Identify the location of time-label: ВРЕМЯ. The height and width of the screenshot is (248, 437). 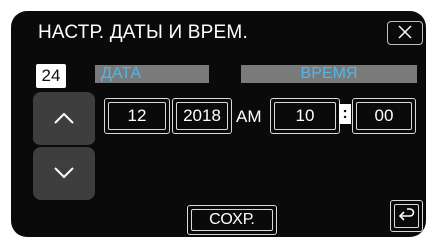
(329, 74).